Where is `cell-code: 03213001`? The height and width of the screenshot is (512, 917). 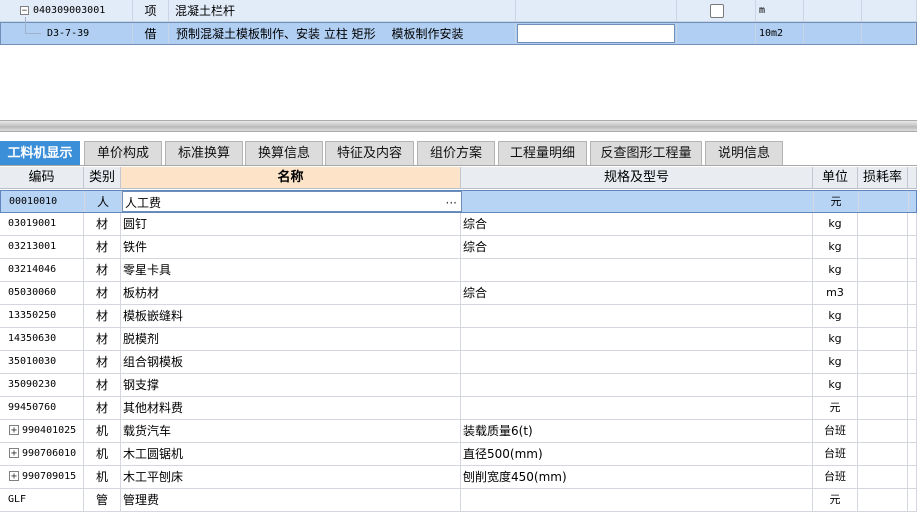 cell-code: 03213001 is located at coordinates (42, 247).